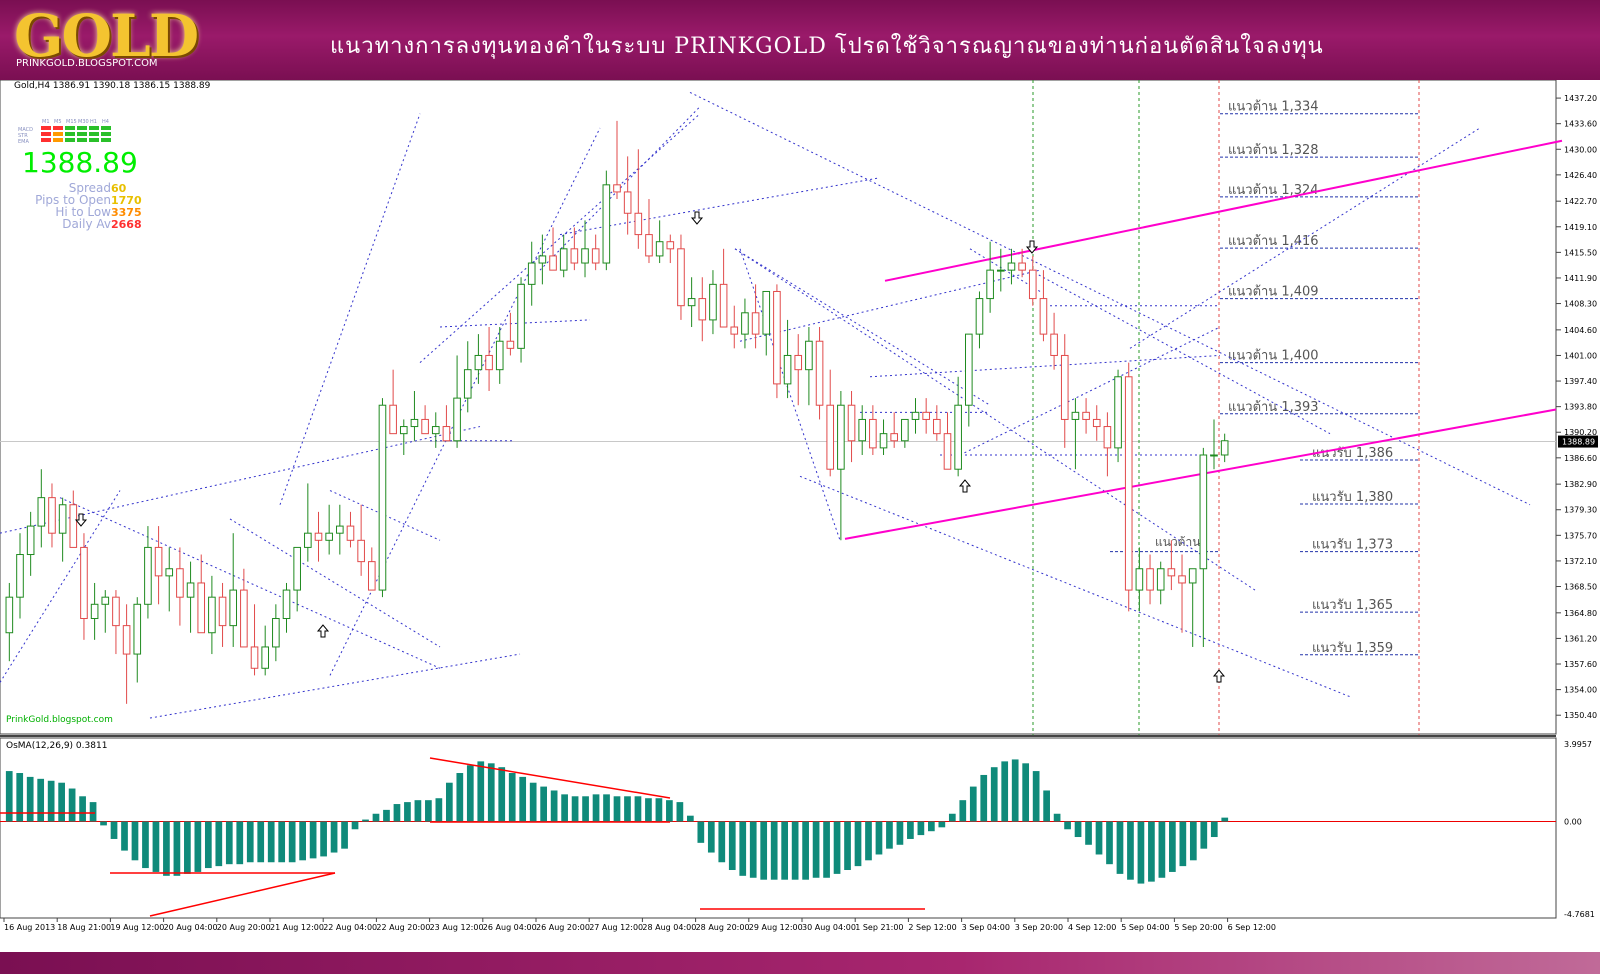  Describe the element at coordinates (1580, 664) in the screenshot. I see `y-tick-label: 1357.60` at that location.